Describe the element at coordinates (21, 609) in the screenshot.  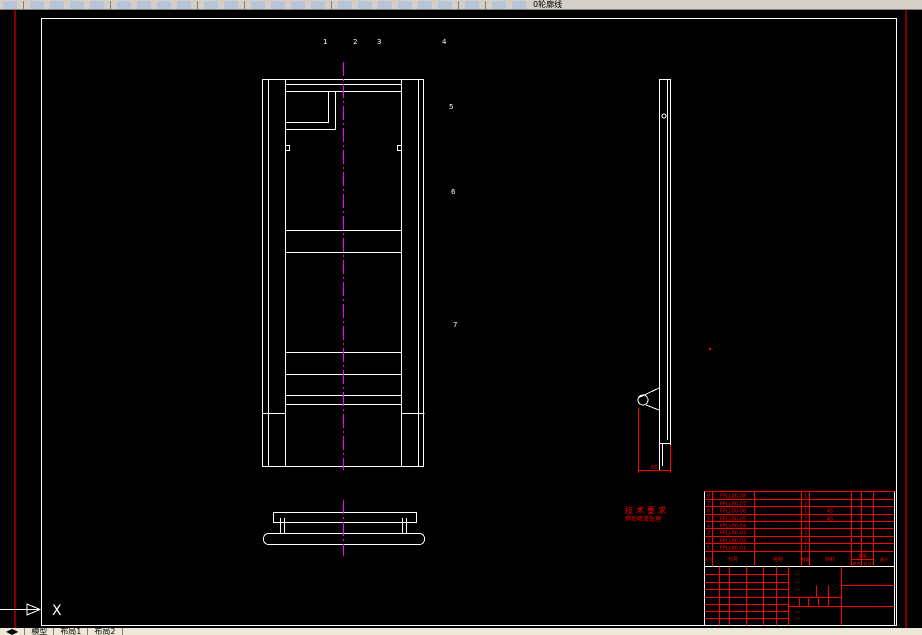
I see `ucs-icon` at that location.